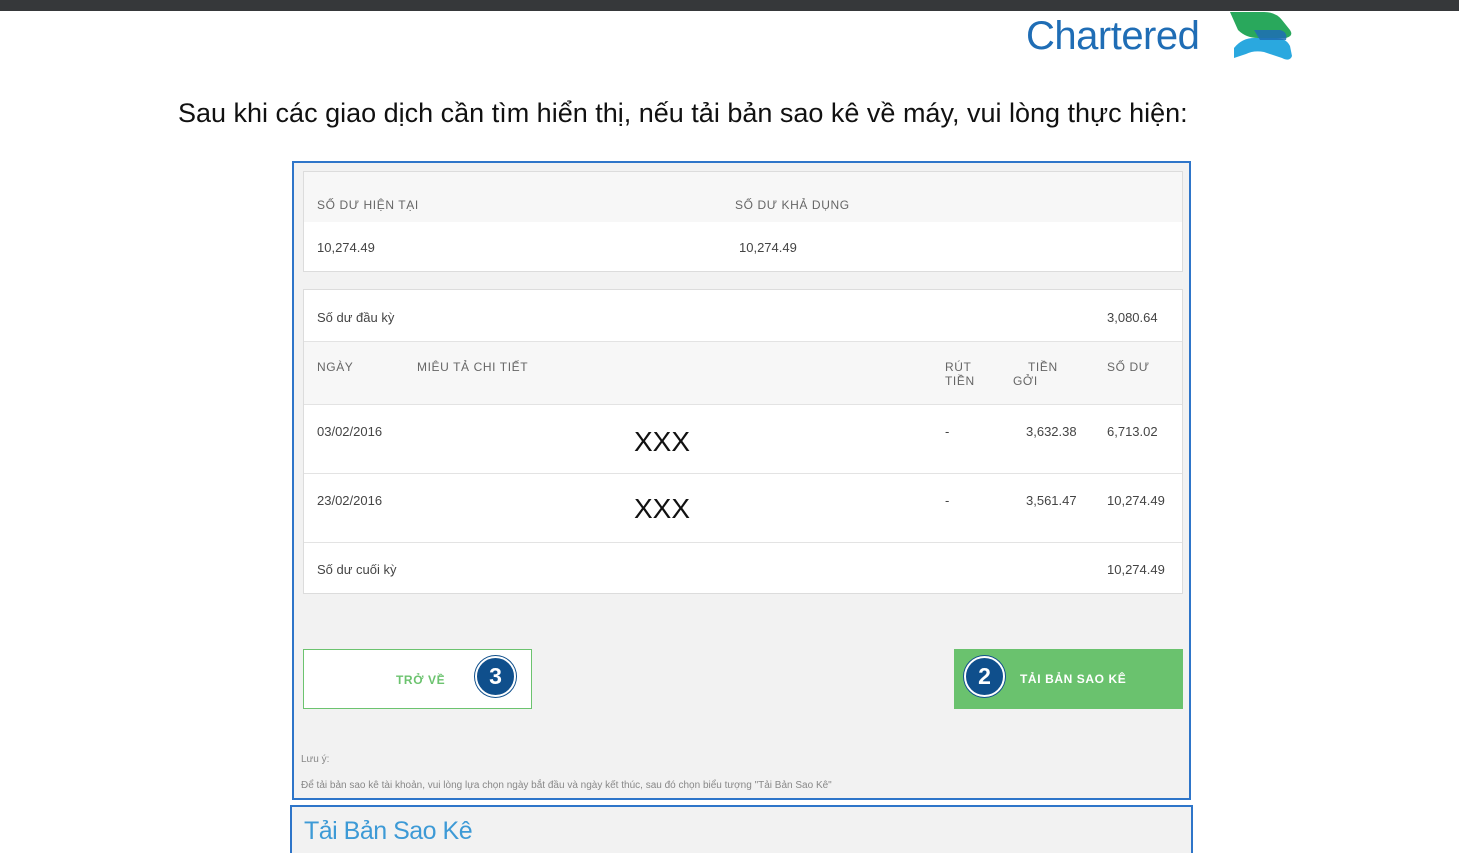  I want to click on back-button-label: TRỞ VỀ, so click(421, 680).